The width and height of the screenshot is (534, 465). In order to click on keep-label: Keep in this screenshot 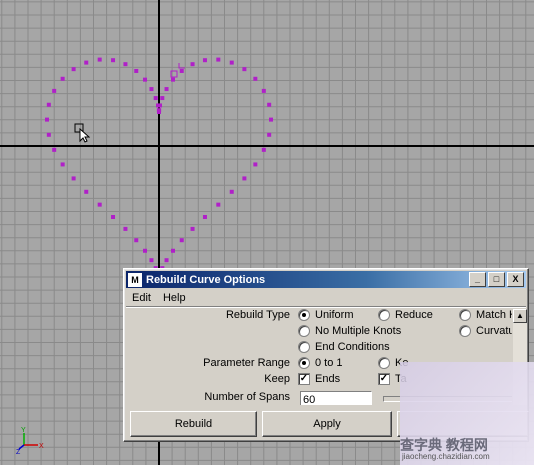, I will do `click(277, 379)`.